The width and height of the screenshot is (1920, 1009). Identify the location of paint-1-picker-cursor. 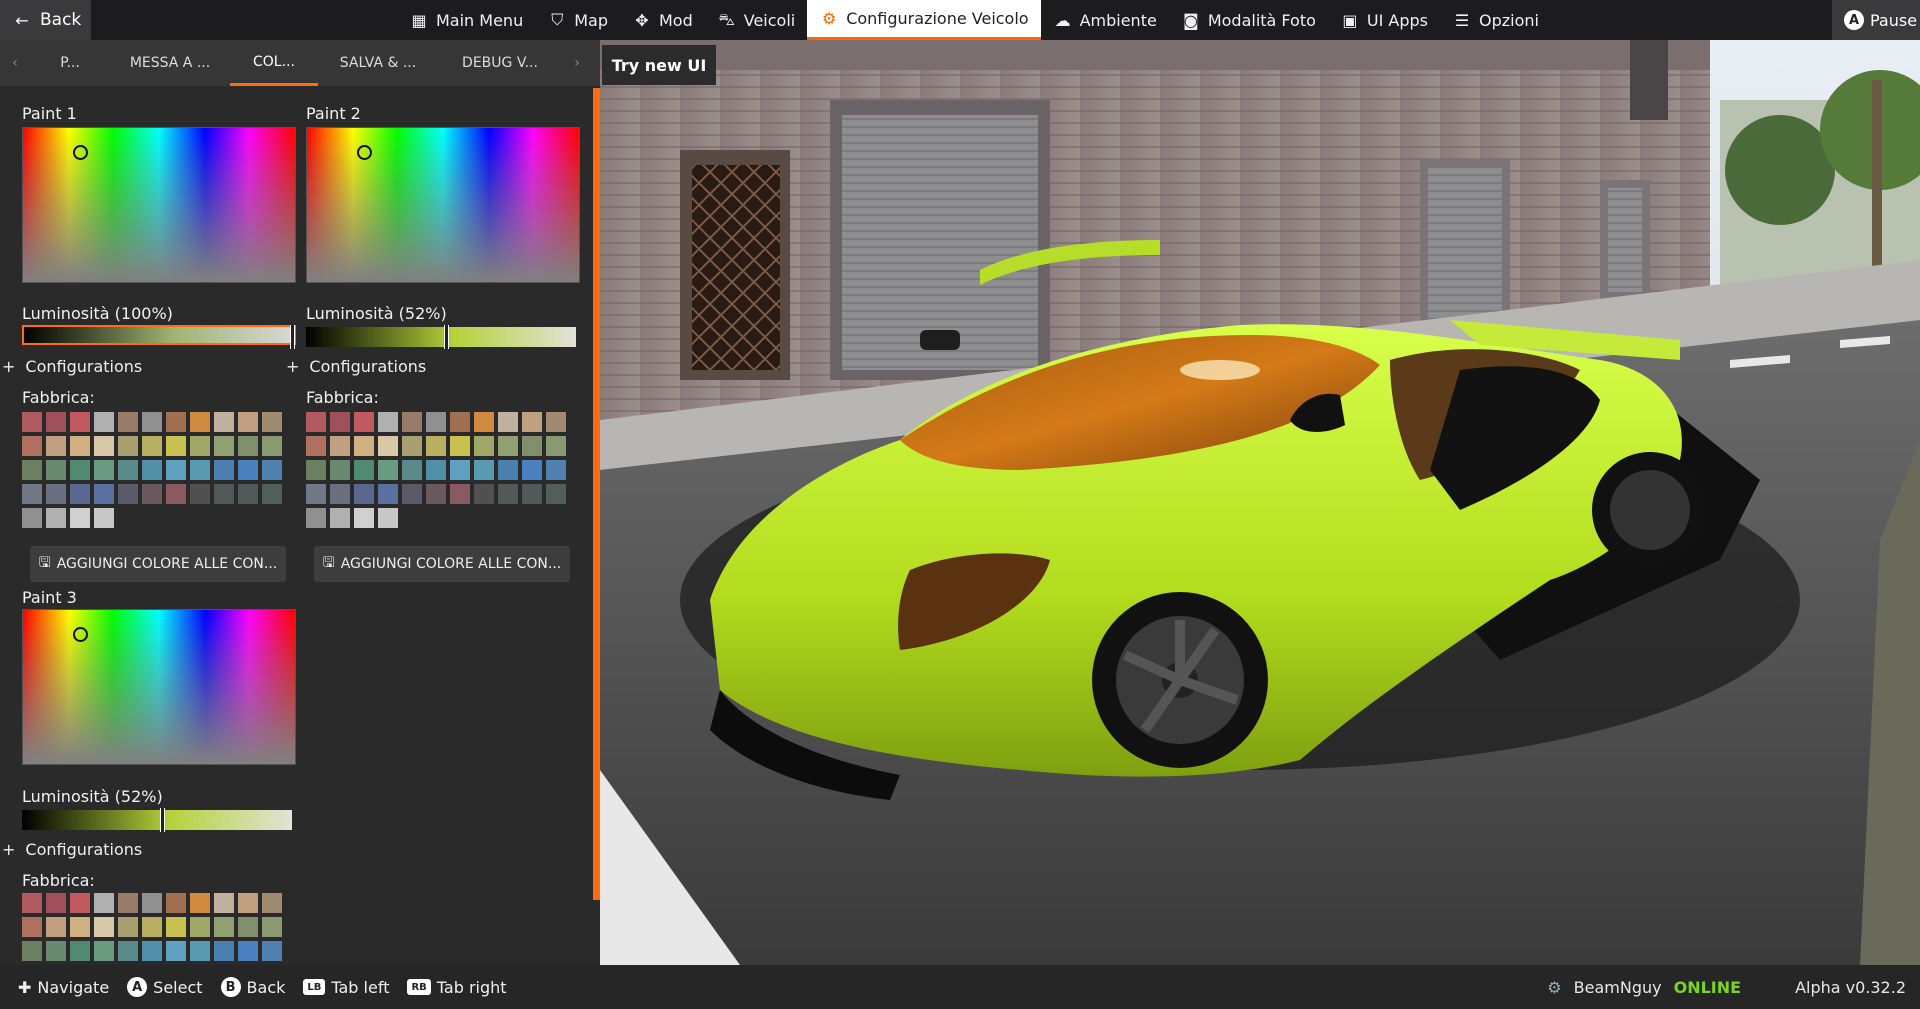
(80, 152).